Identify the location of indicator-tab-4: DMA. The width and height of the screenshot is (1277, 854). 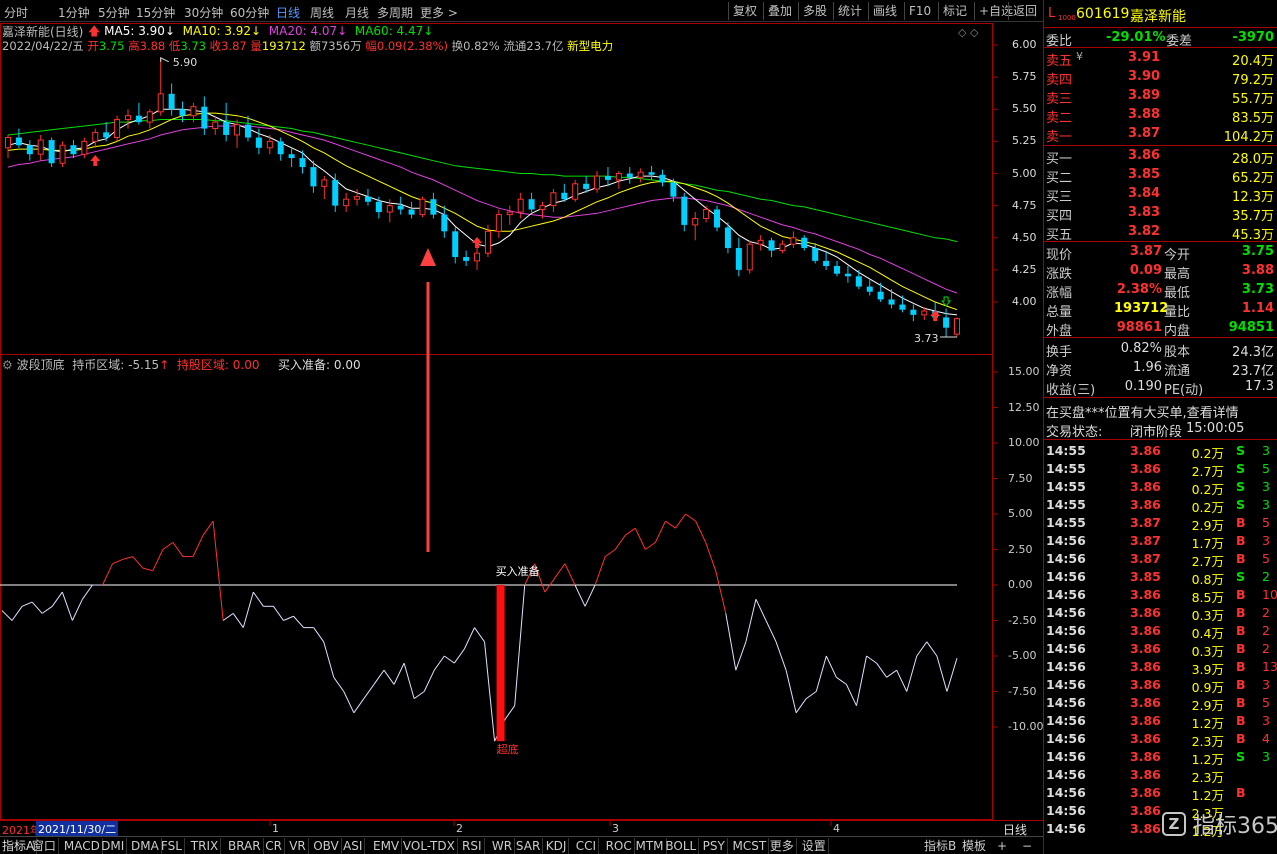
(145, 846).